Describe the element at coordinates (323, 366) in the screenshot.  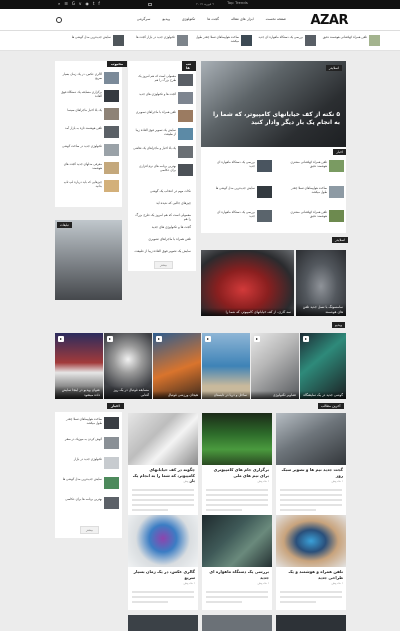
I see `video-thumb: گوشی جدید در یک نمایشگاه` at that location.